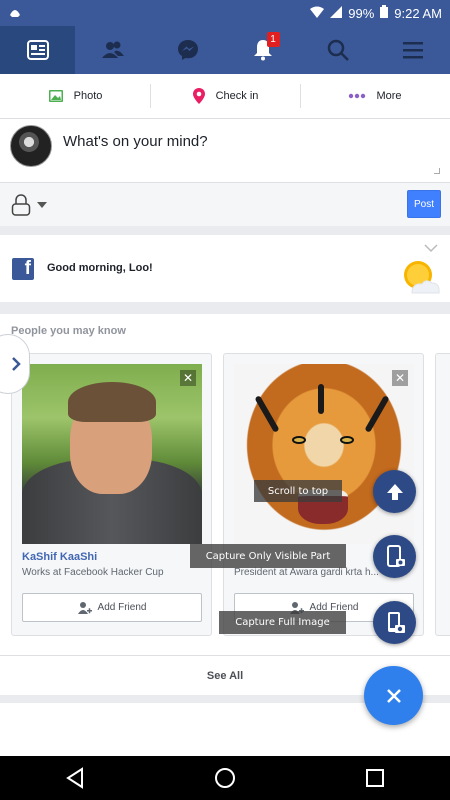  I want to click on person-work: Works at Facebook Hacker Cup, so click(93, 572).